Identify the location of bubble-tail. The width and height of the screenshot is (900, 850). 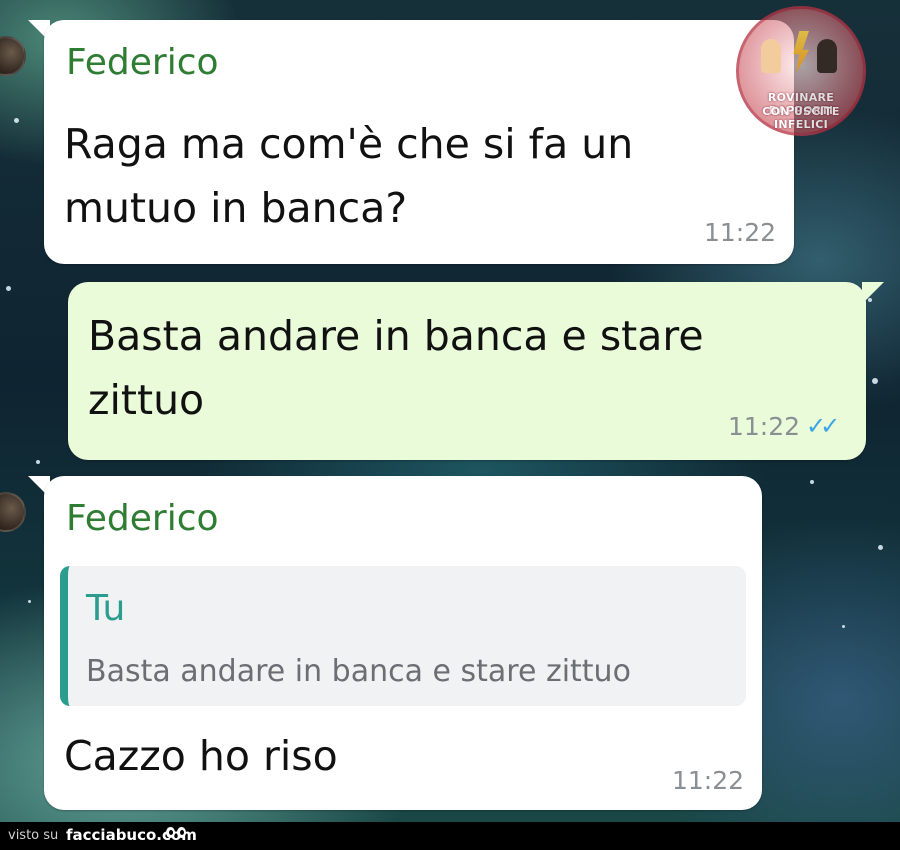
(873, 293).